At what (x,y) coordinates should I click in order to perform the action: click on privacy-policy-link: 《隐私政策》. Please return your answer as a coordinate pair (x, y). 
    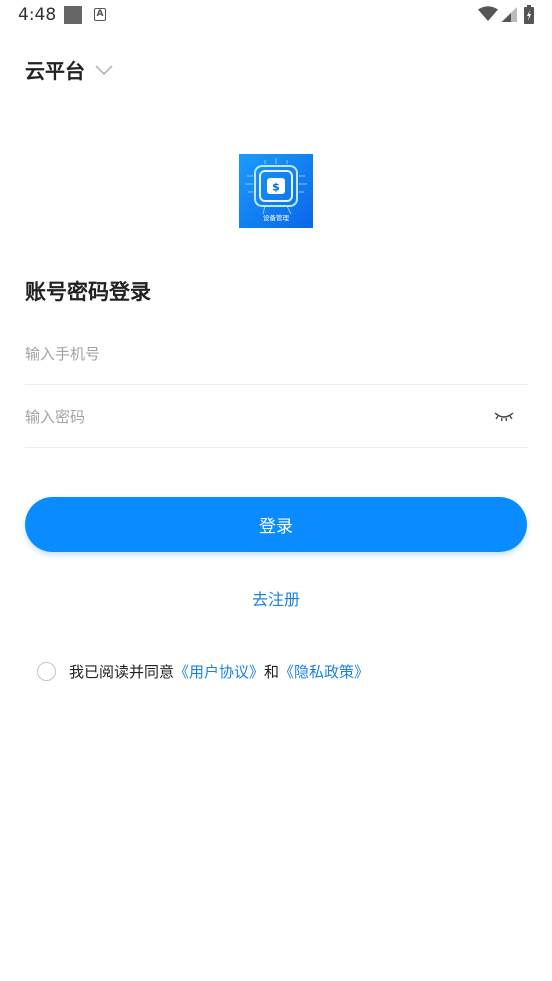
    Looking at the image, I should click on (324, 671).